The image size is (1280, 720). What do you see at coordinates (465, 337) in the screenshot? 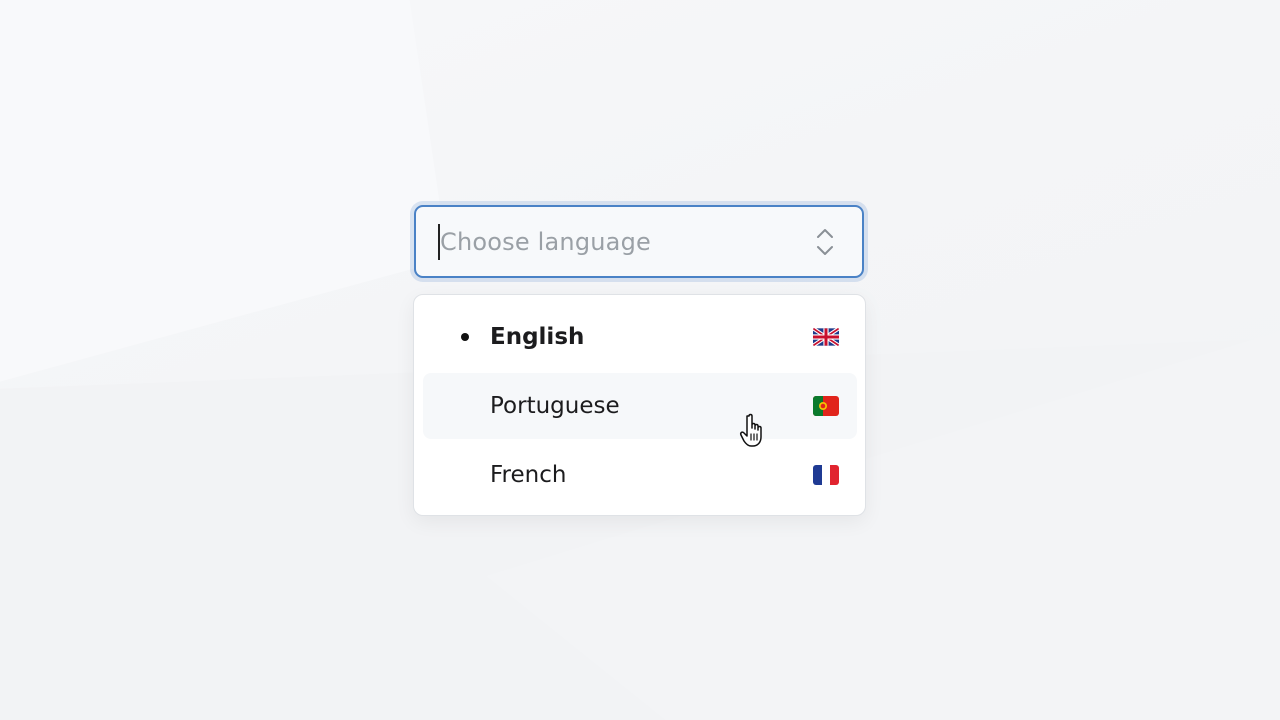
I see `selected-indicator-icon` at bounding box center [465, 337].